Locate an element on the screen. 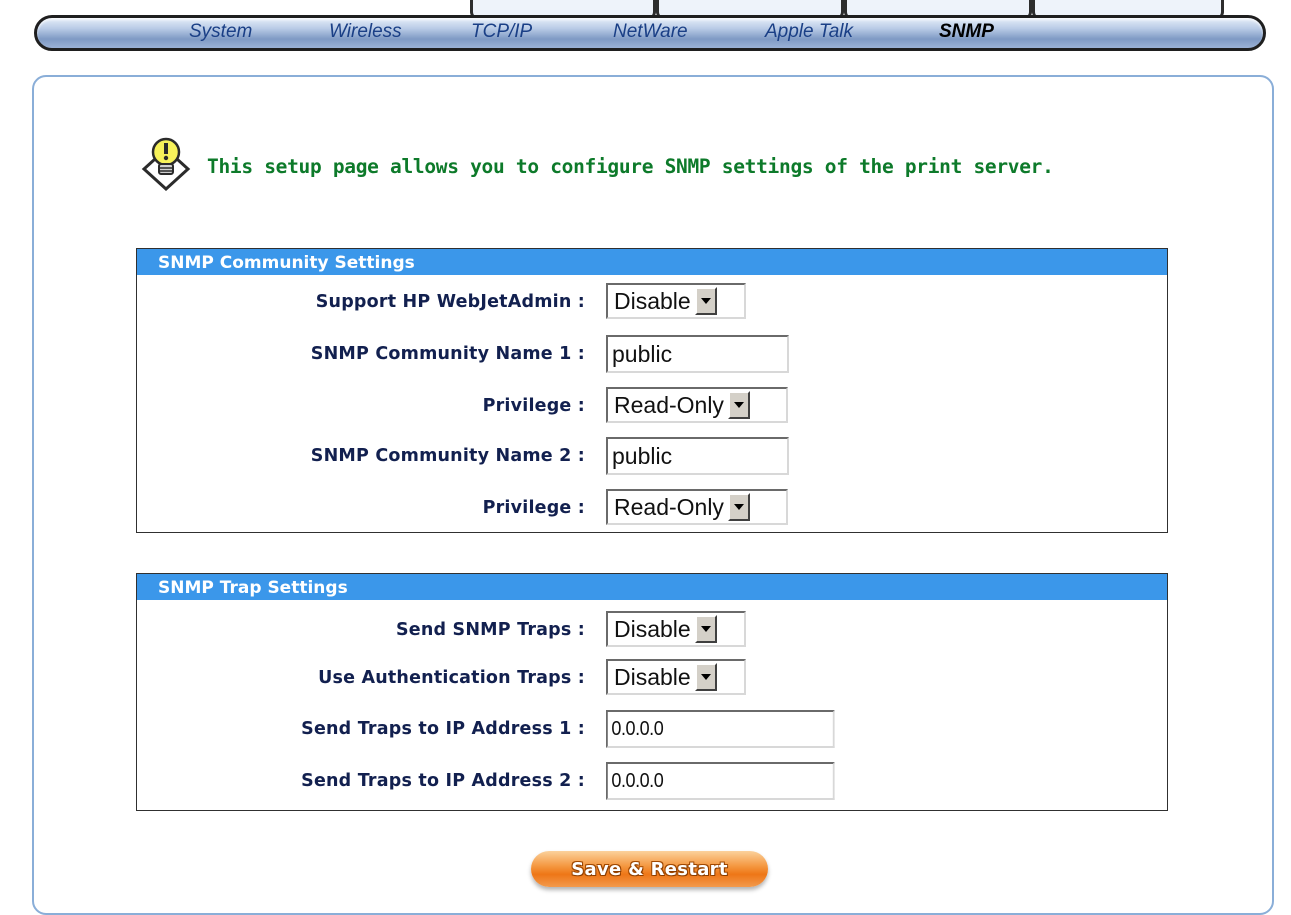 The image size is (1291, 915). privilege-2-label: Privilege : is located at coordinates (533, 508).